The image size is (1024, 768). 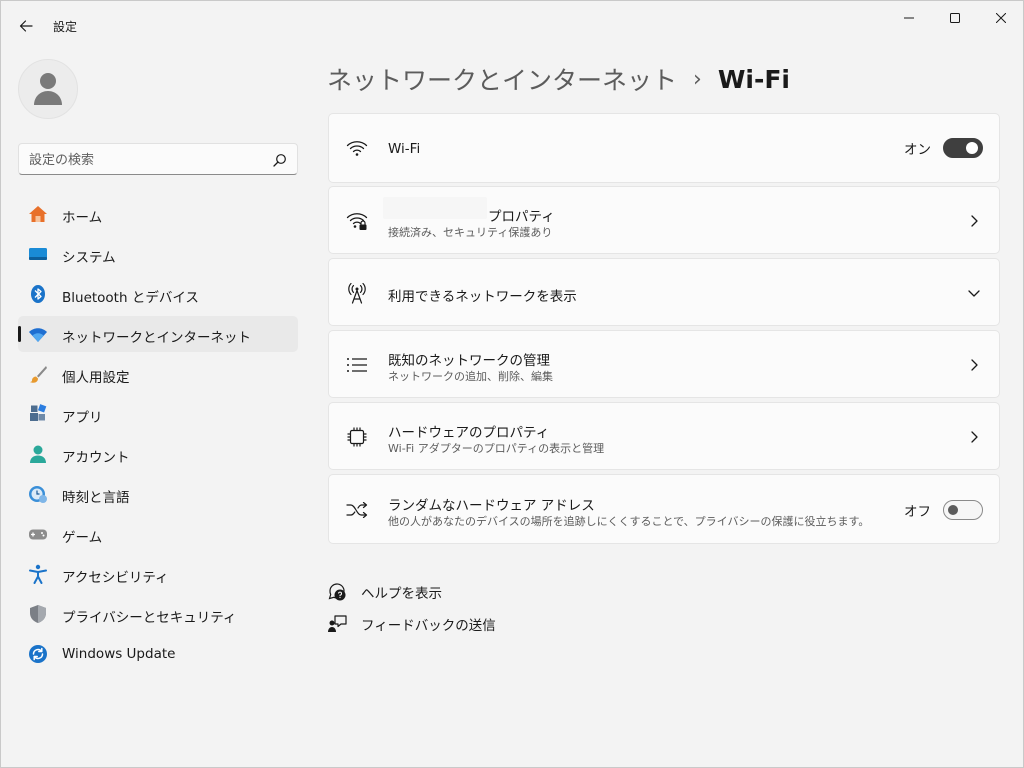 What do you see at coordinates (491, 506) in the screenshot?
I see `random-address-title: ランダムなハードウェア アドレス` at bounding box center [491, 506].